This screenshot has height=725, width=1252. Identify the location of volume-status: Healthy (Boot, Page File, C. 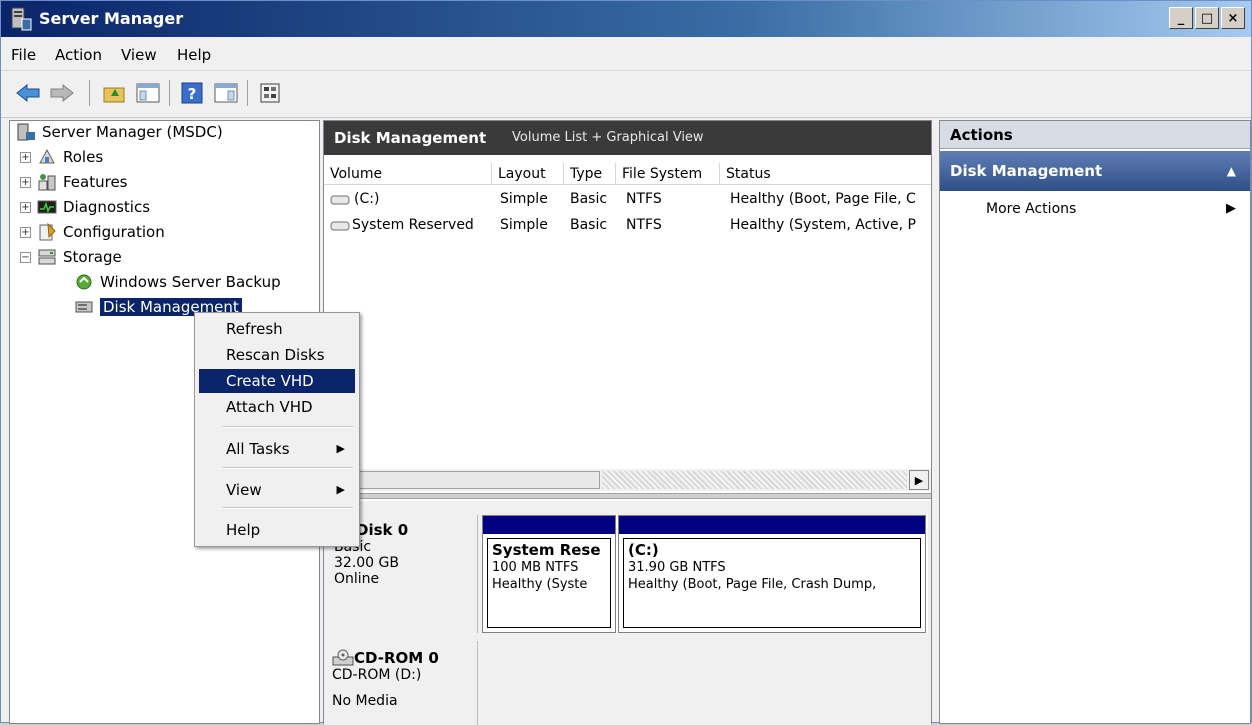
(823, 199).